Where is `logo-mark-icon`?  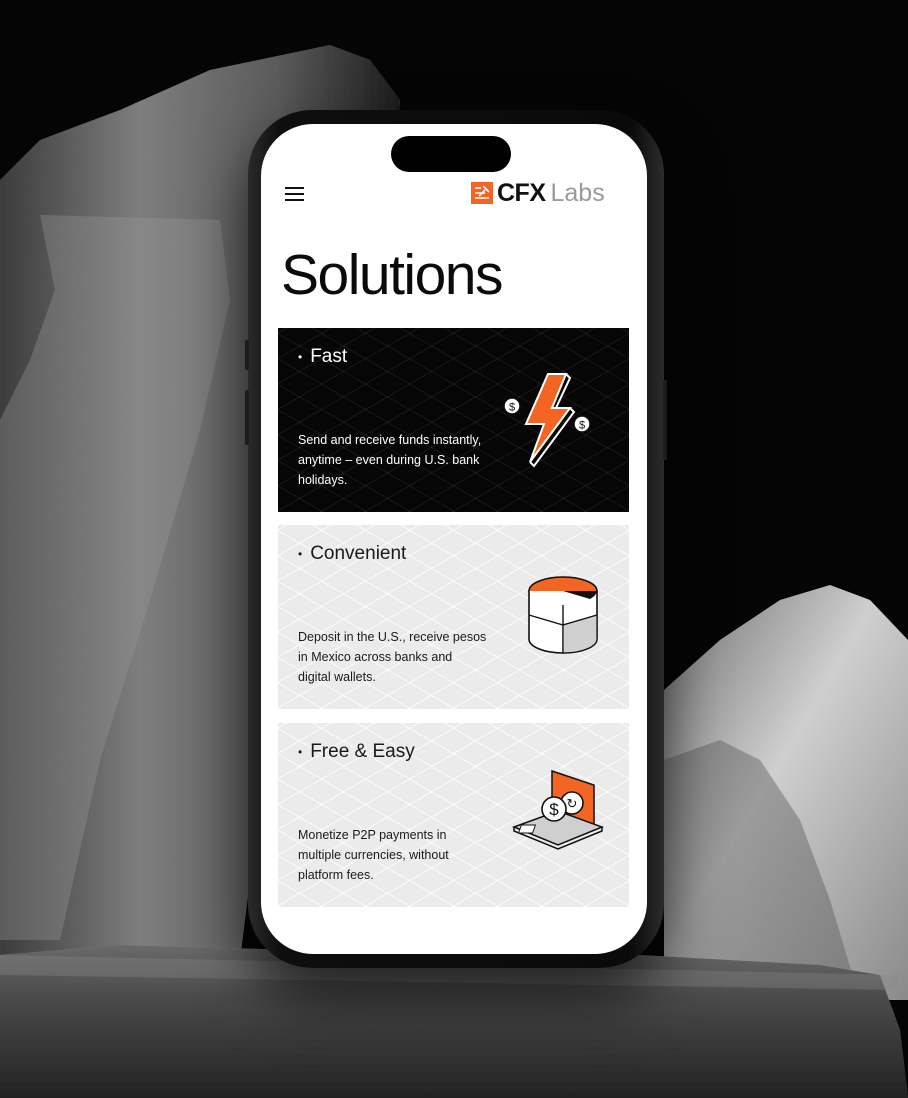 logo-mark-icon is located at coordinates (482, 193).